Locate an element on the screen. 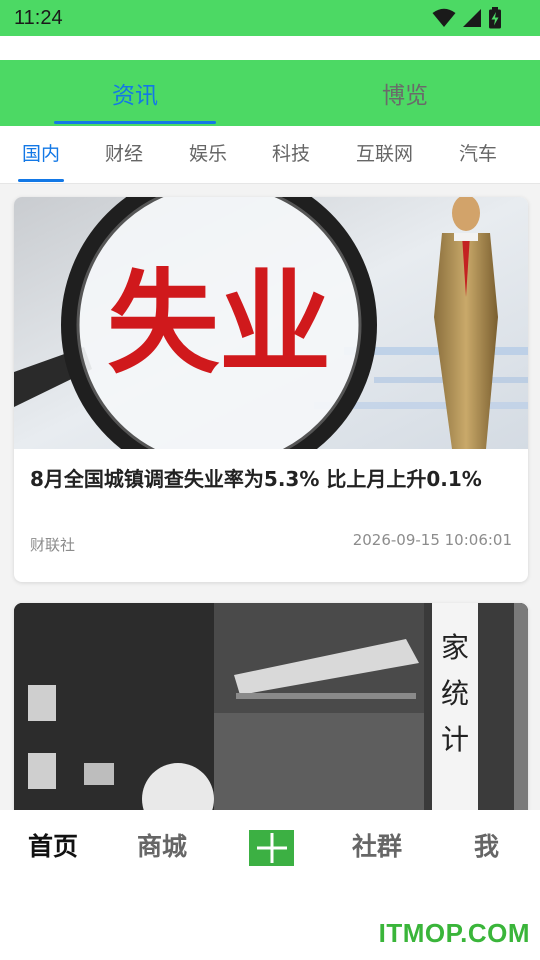  header-tabs: 资讯 博览 is located at coordinates (270, 93).